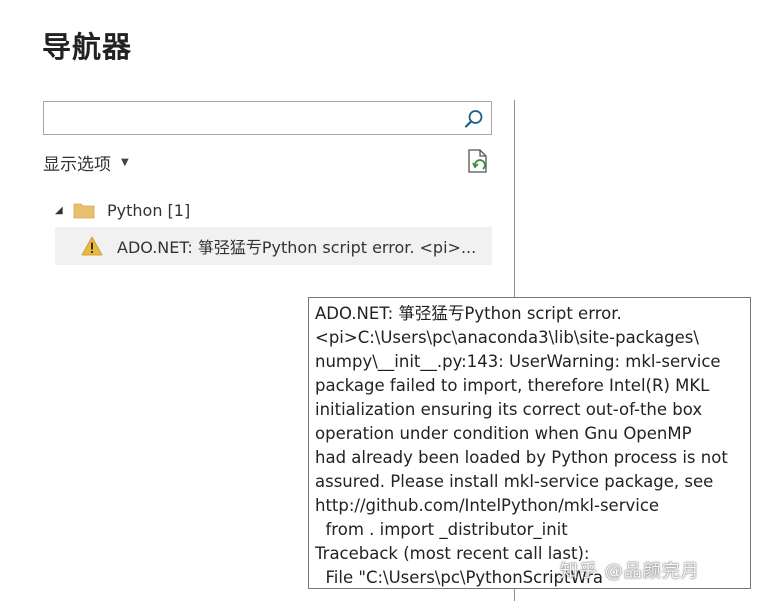  I want to click on folder-icon, so click(84, 211).